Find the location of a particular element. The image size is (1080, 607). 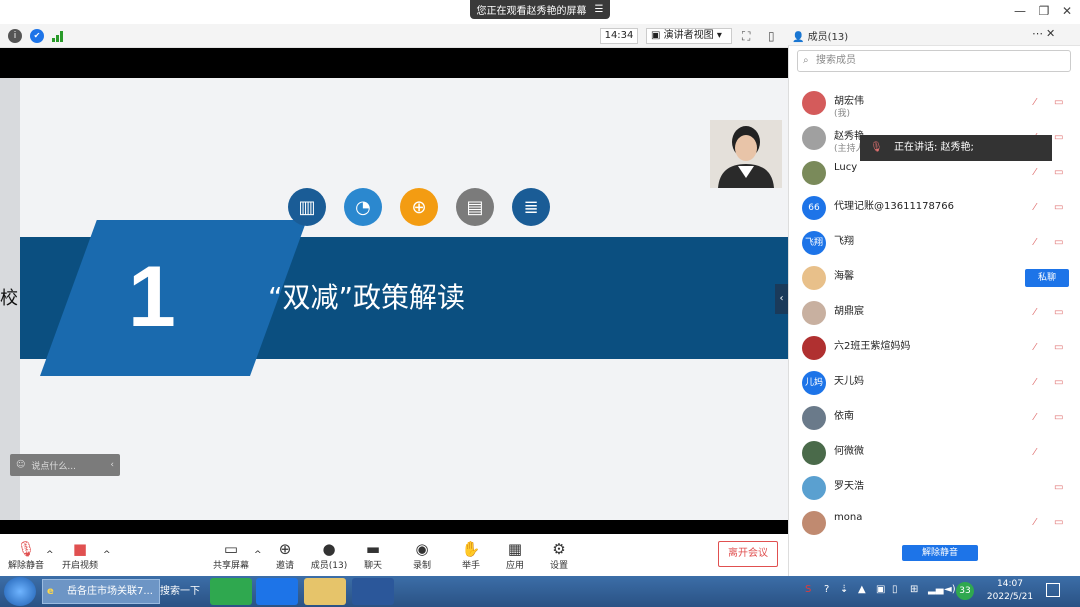

settings-button: ⚙ 设置 is located at coordinates (559, 555).